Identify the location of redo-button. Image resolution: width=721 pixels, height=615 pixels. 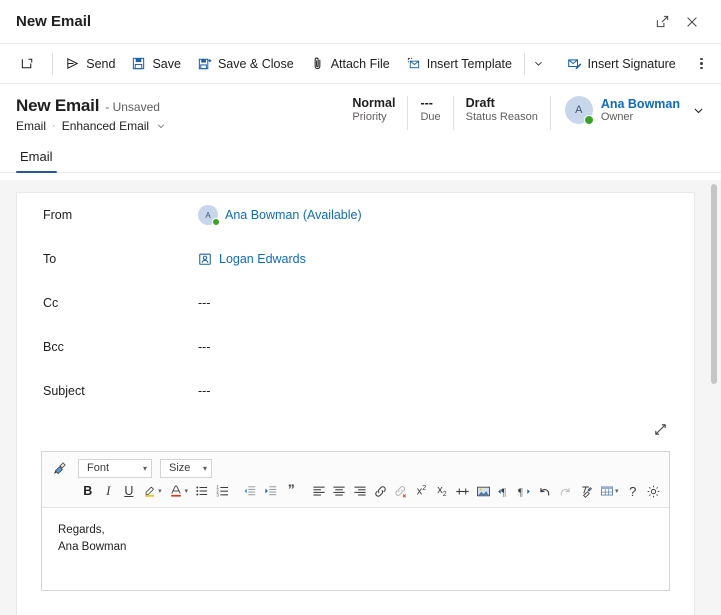
(565, 491).